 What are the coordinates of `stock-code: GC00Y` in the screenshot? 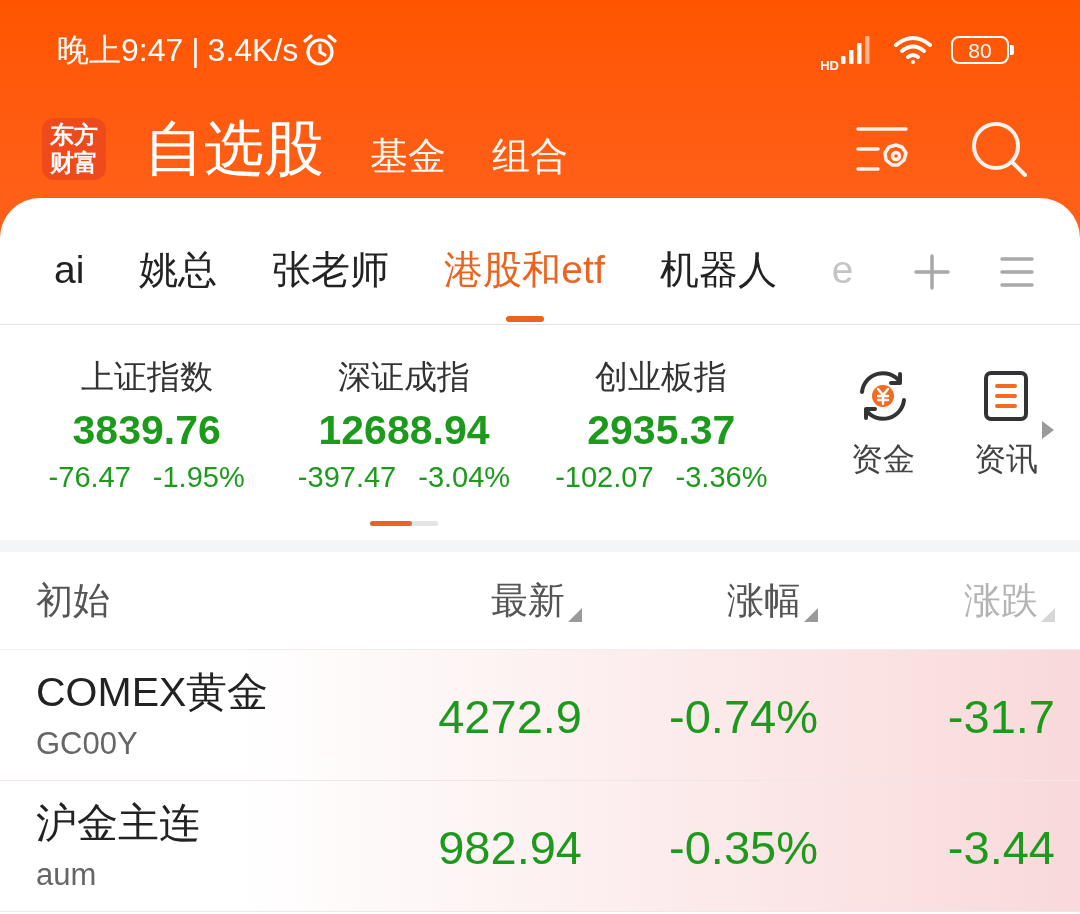 It's located at (87, 744).